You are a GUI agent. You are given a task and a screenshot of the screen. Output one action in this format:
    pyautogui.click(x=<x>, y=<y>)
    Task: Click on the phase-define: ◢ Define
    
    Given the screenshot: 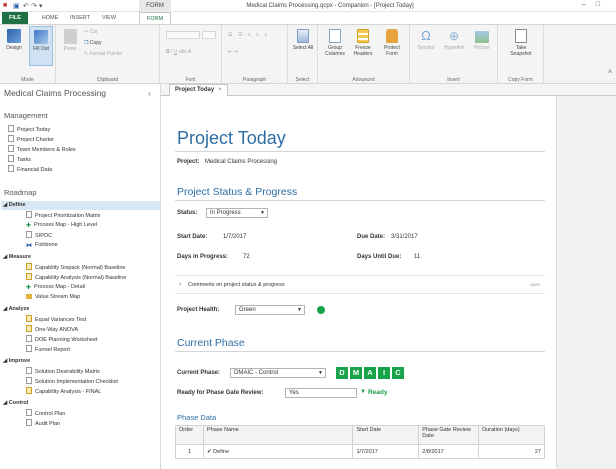 What is the action you would take?
    pyautogui.click(x=14, y=205)
    